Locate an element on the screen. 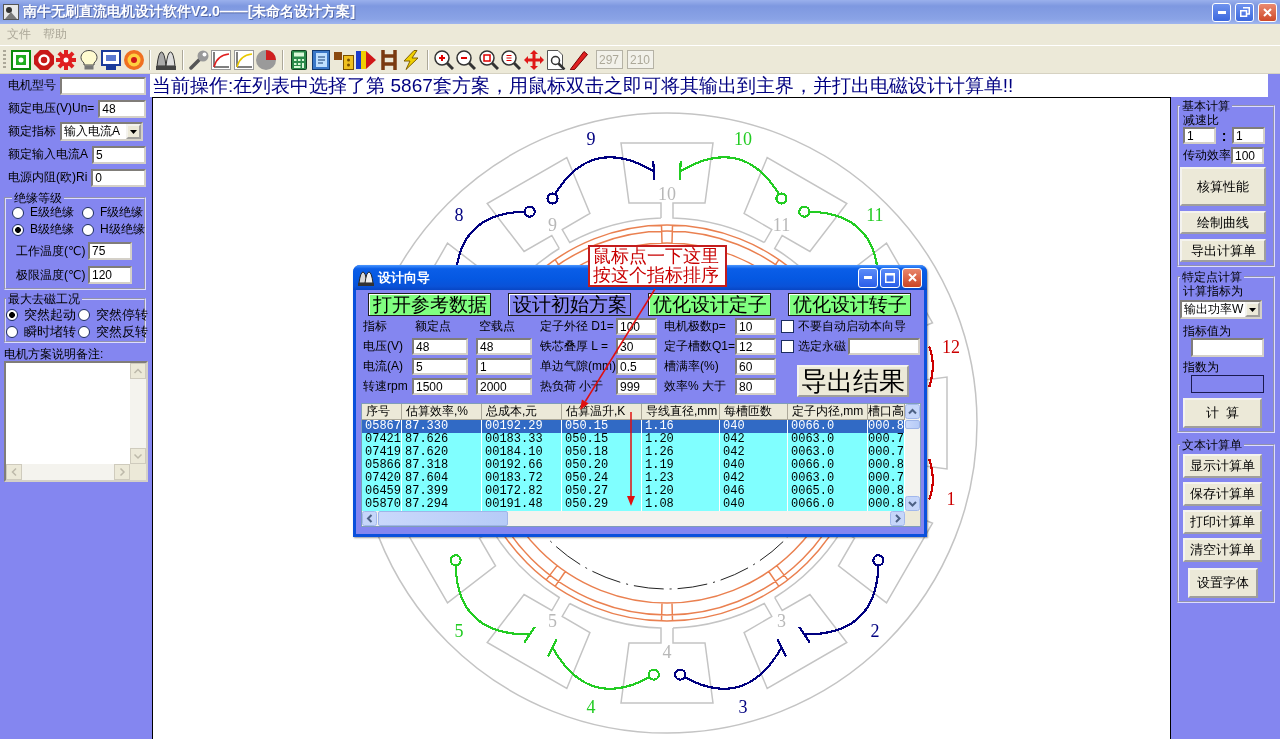 Image resolution: width=1280 pixels, height=739 pixels. table-row: 05866 87.318 00192.66 050.20 1.19 040 0066.0 000.8 is located at coordinates (633, 465).